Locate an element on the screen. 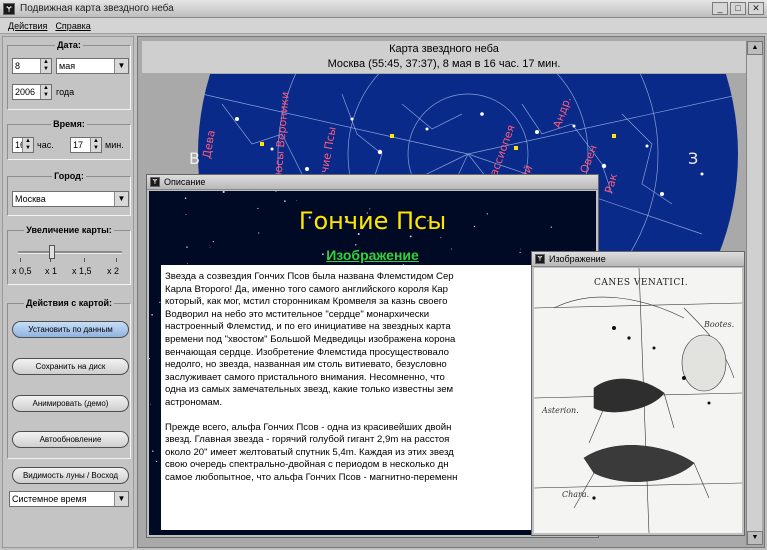 The width and height of the screenshot is (767, 550). description-titlebar: Ɏ Описание is located at coordinates (372, 182).